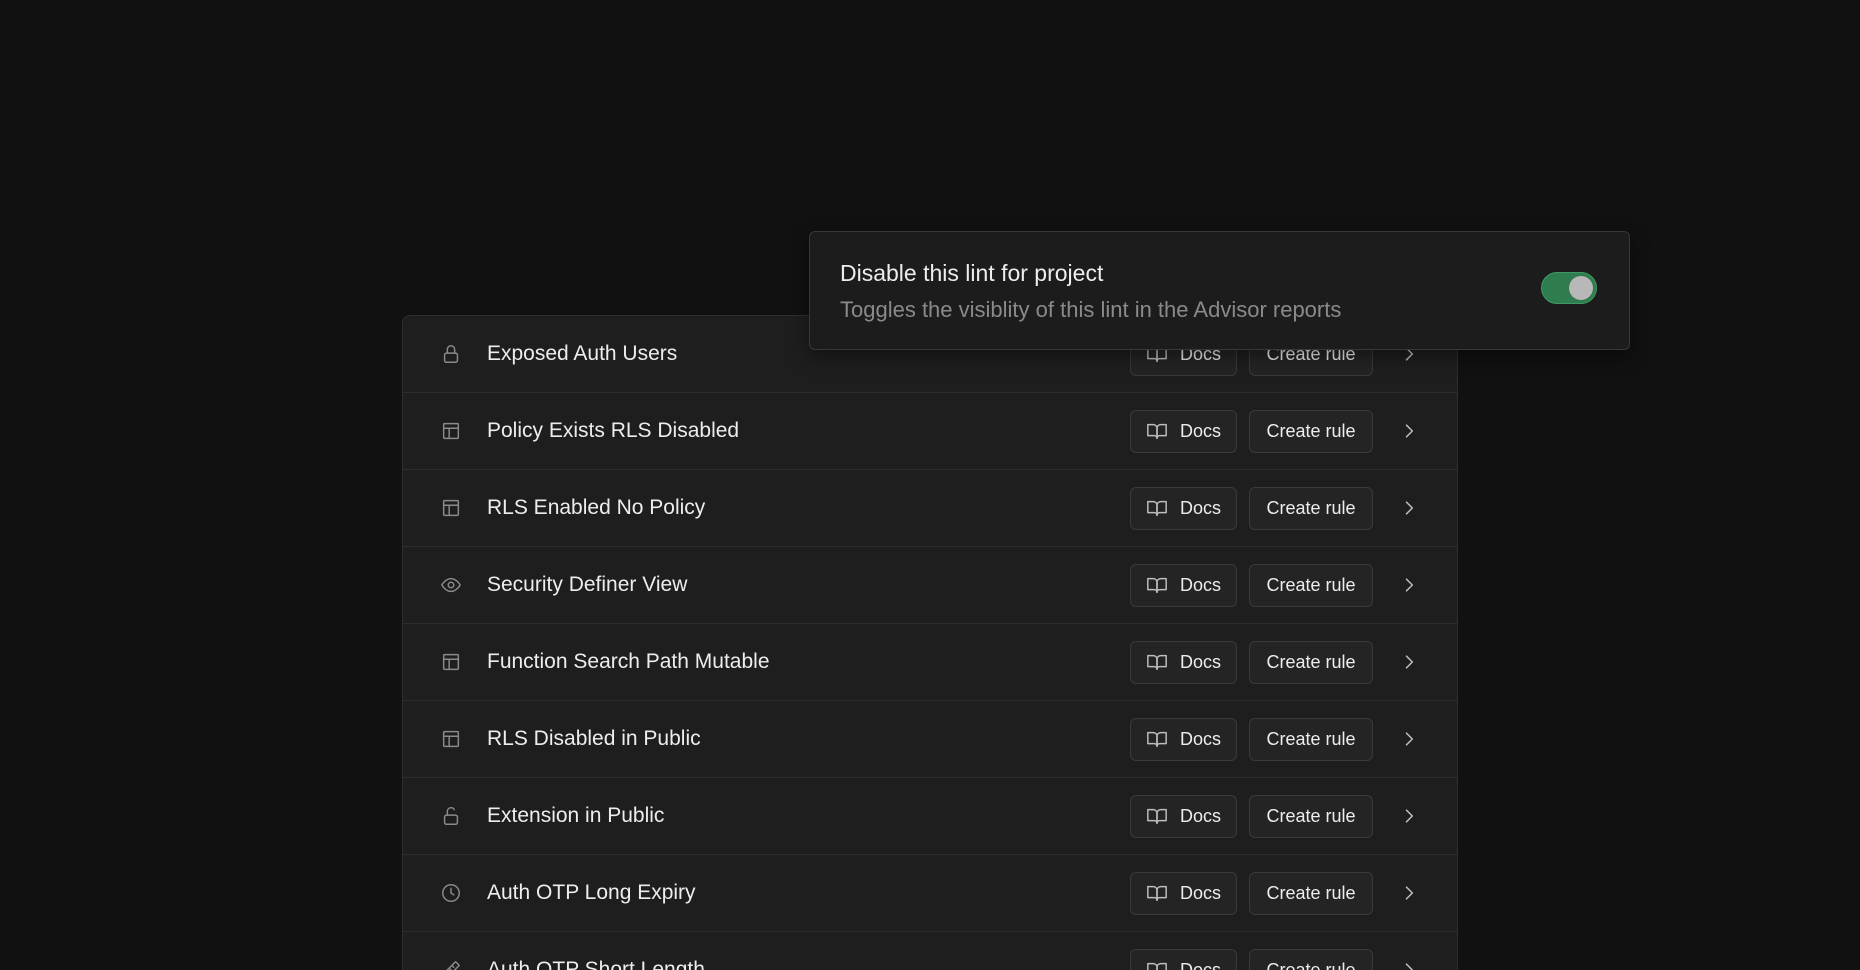 The height and width of the screenshot is (970, 1860). What do you see at coordinates (576, 815) in the screenshot?
I see `lint-title: Extension in Public` at bounding box center [576, 815].